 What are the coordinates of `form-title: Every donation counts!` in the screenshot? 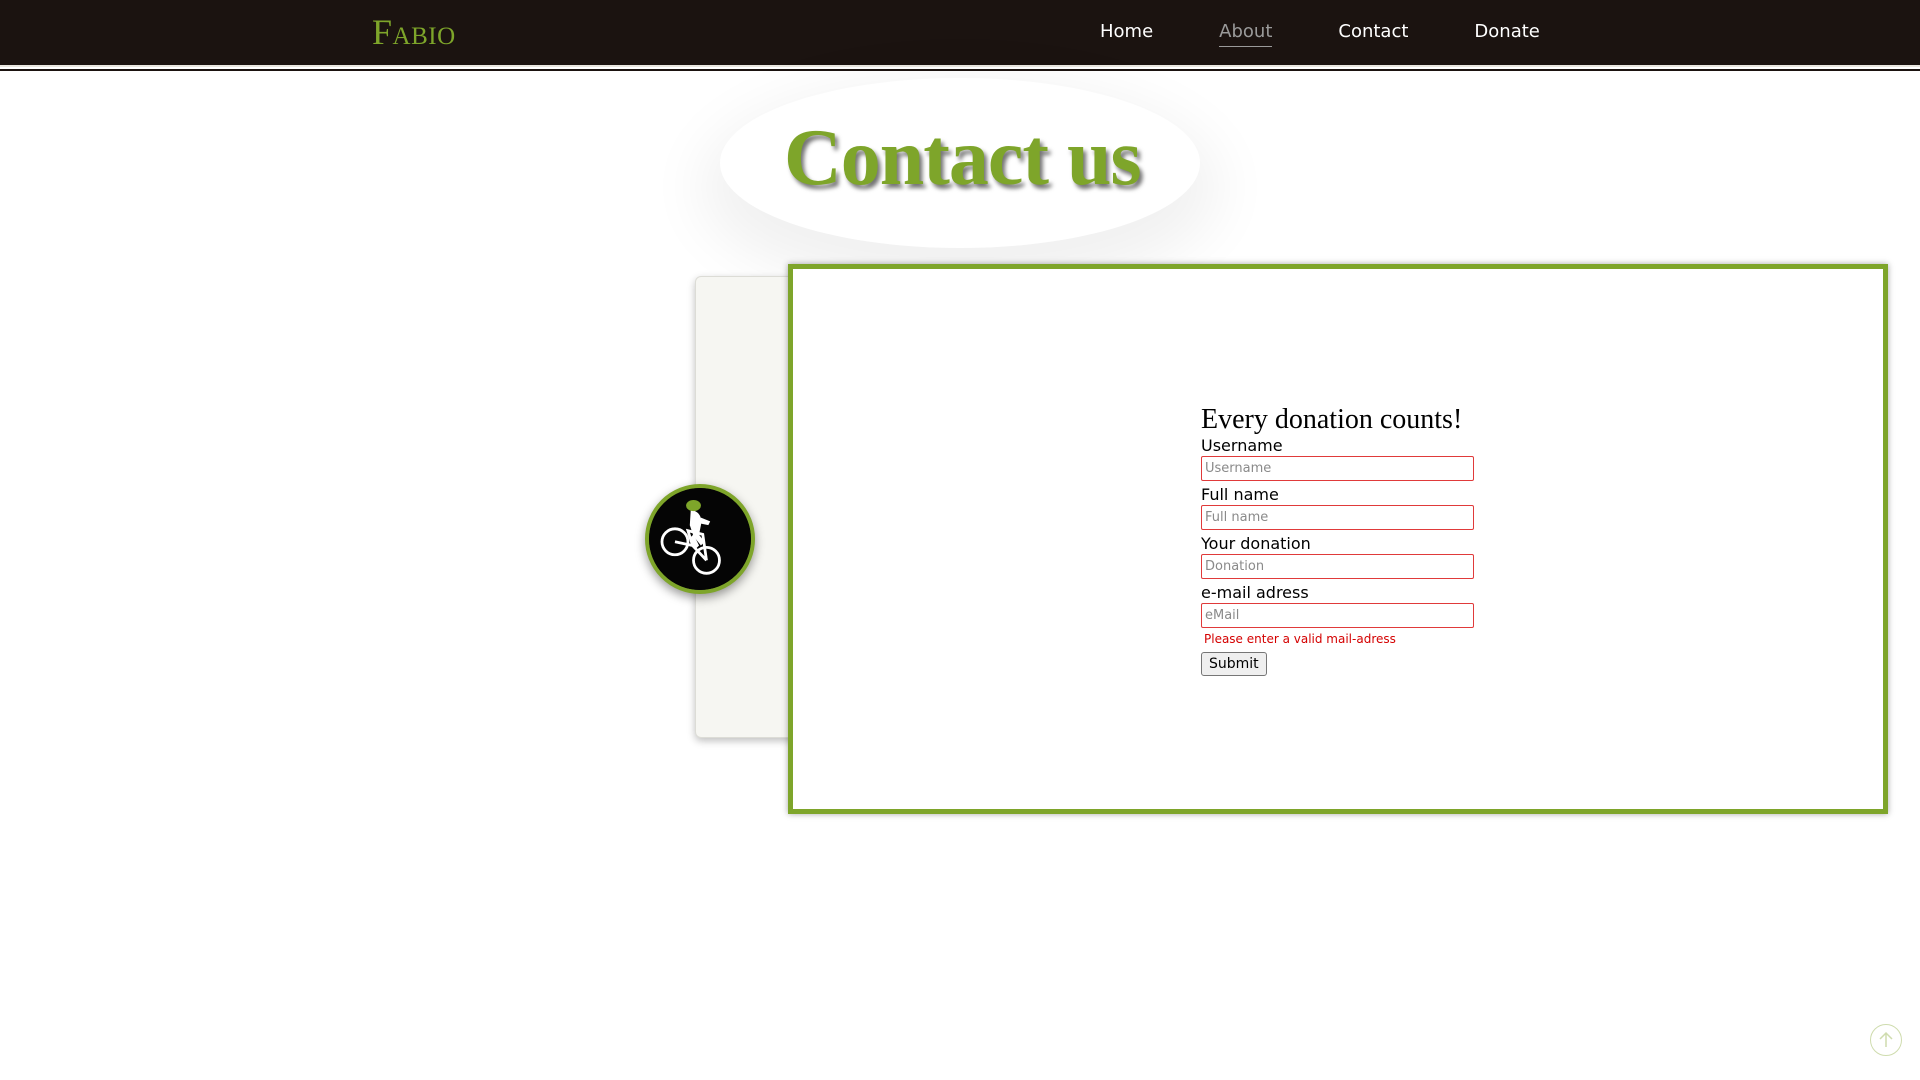 It's located at (1332, 419).